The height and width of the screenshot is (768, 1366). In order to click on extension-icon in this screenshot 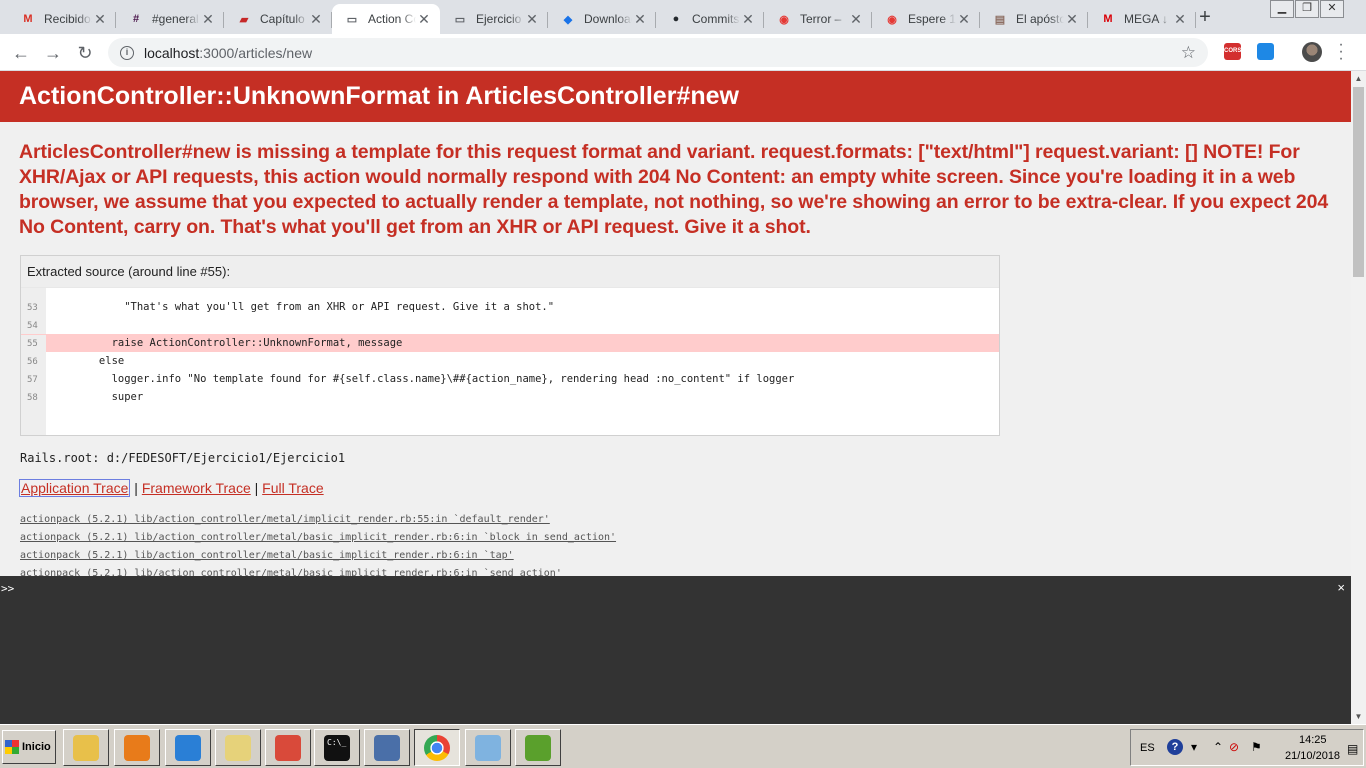, I will do `click(1265, 51)`.